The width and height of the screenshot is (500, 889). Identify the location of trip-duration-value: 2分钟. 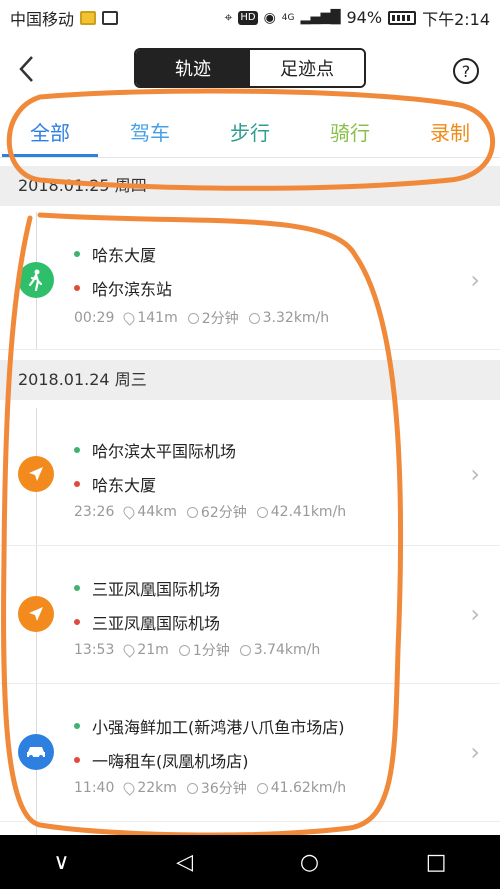
(220, 319).